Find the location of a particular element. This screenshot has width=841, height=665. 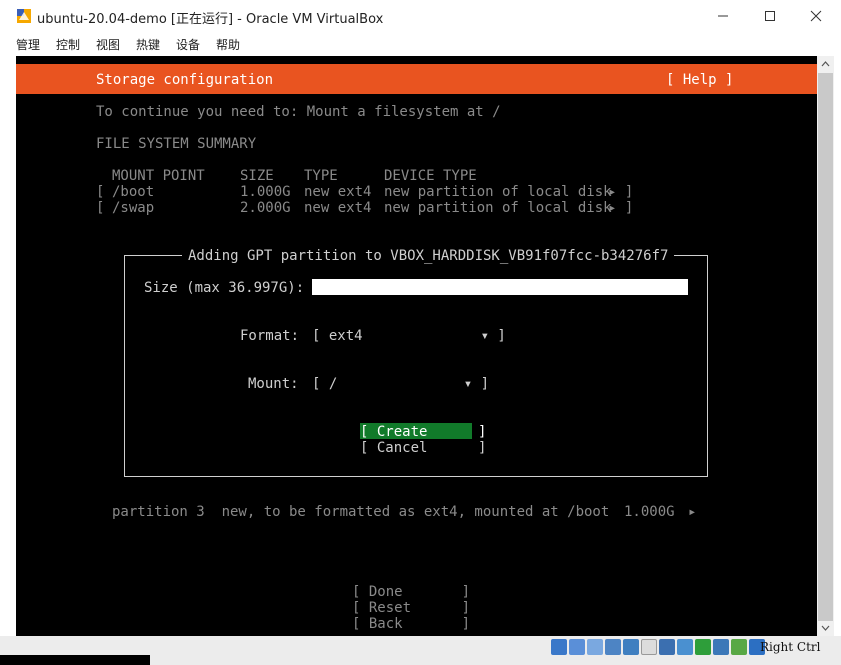

menu-control: 控制 is located at coordinates (68, 44).